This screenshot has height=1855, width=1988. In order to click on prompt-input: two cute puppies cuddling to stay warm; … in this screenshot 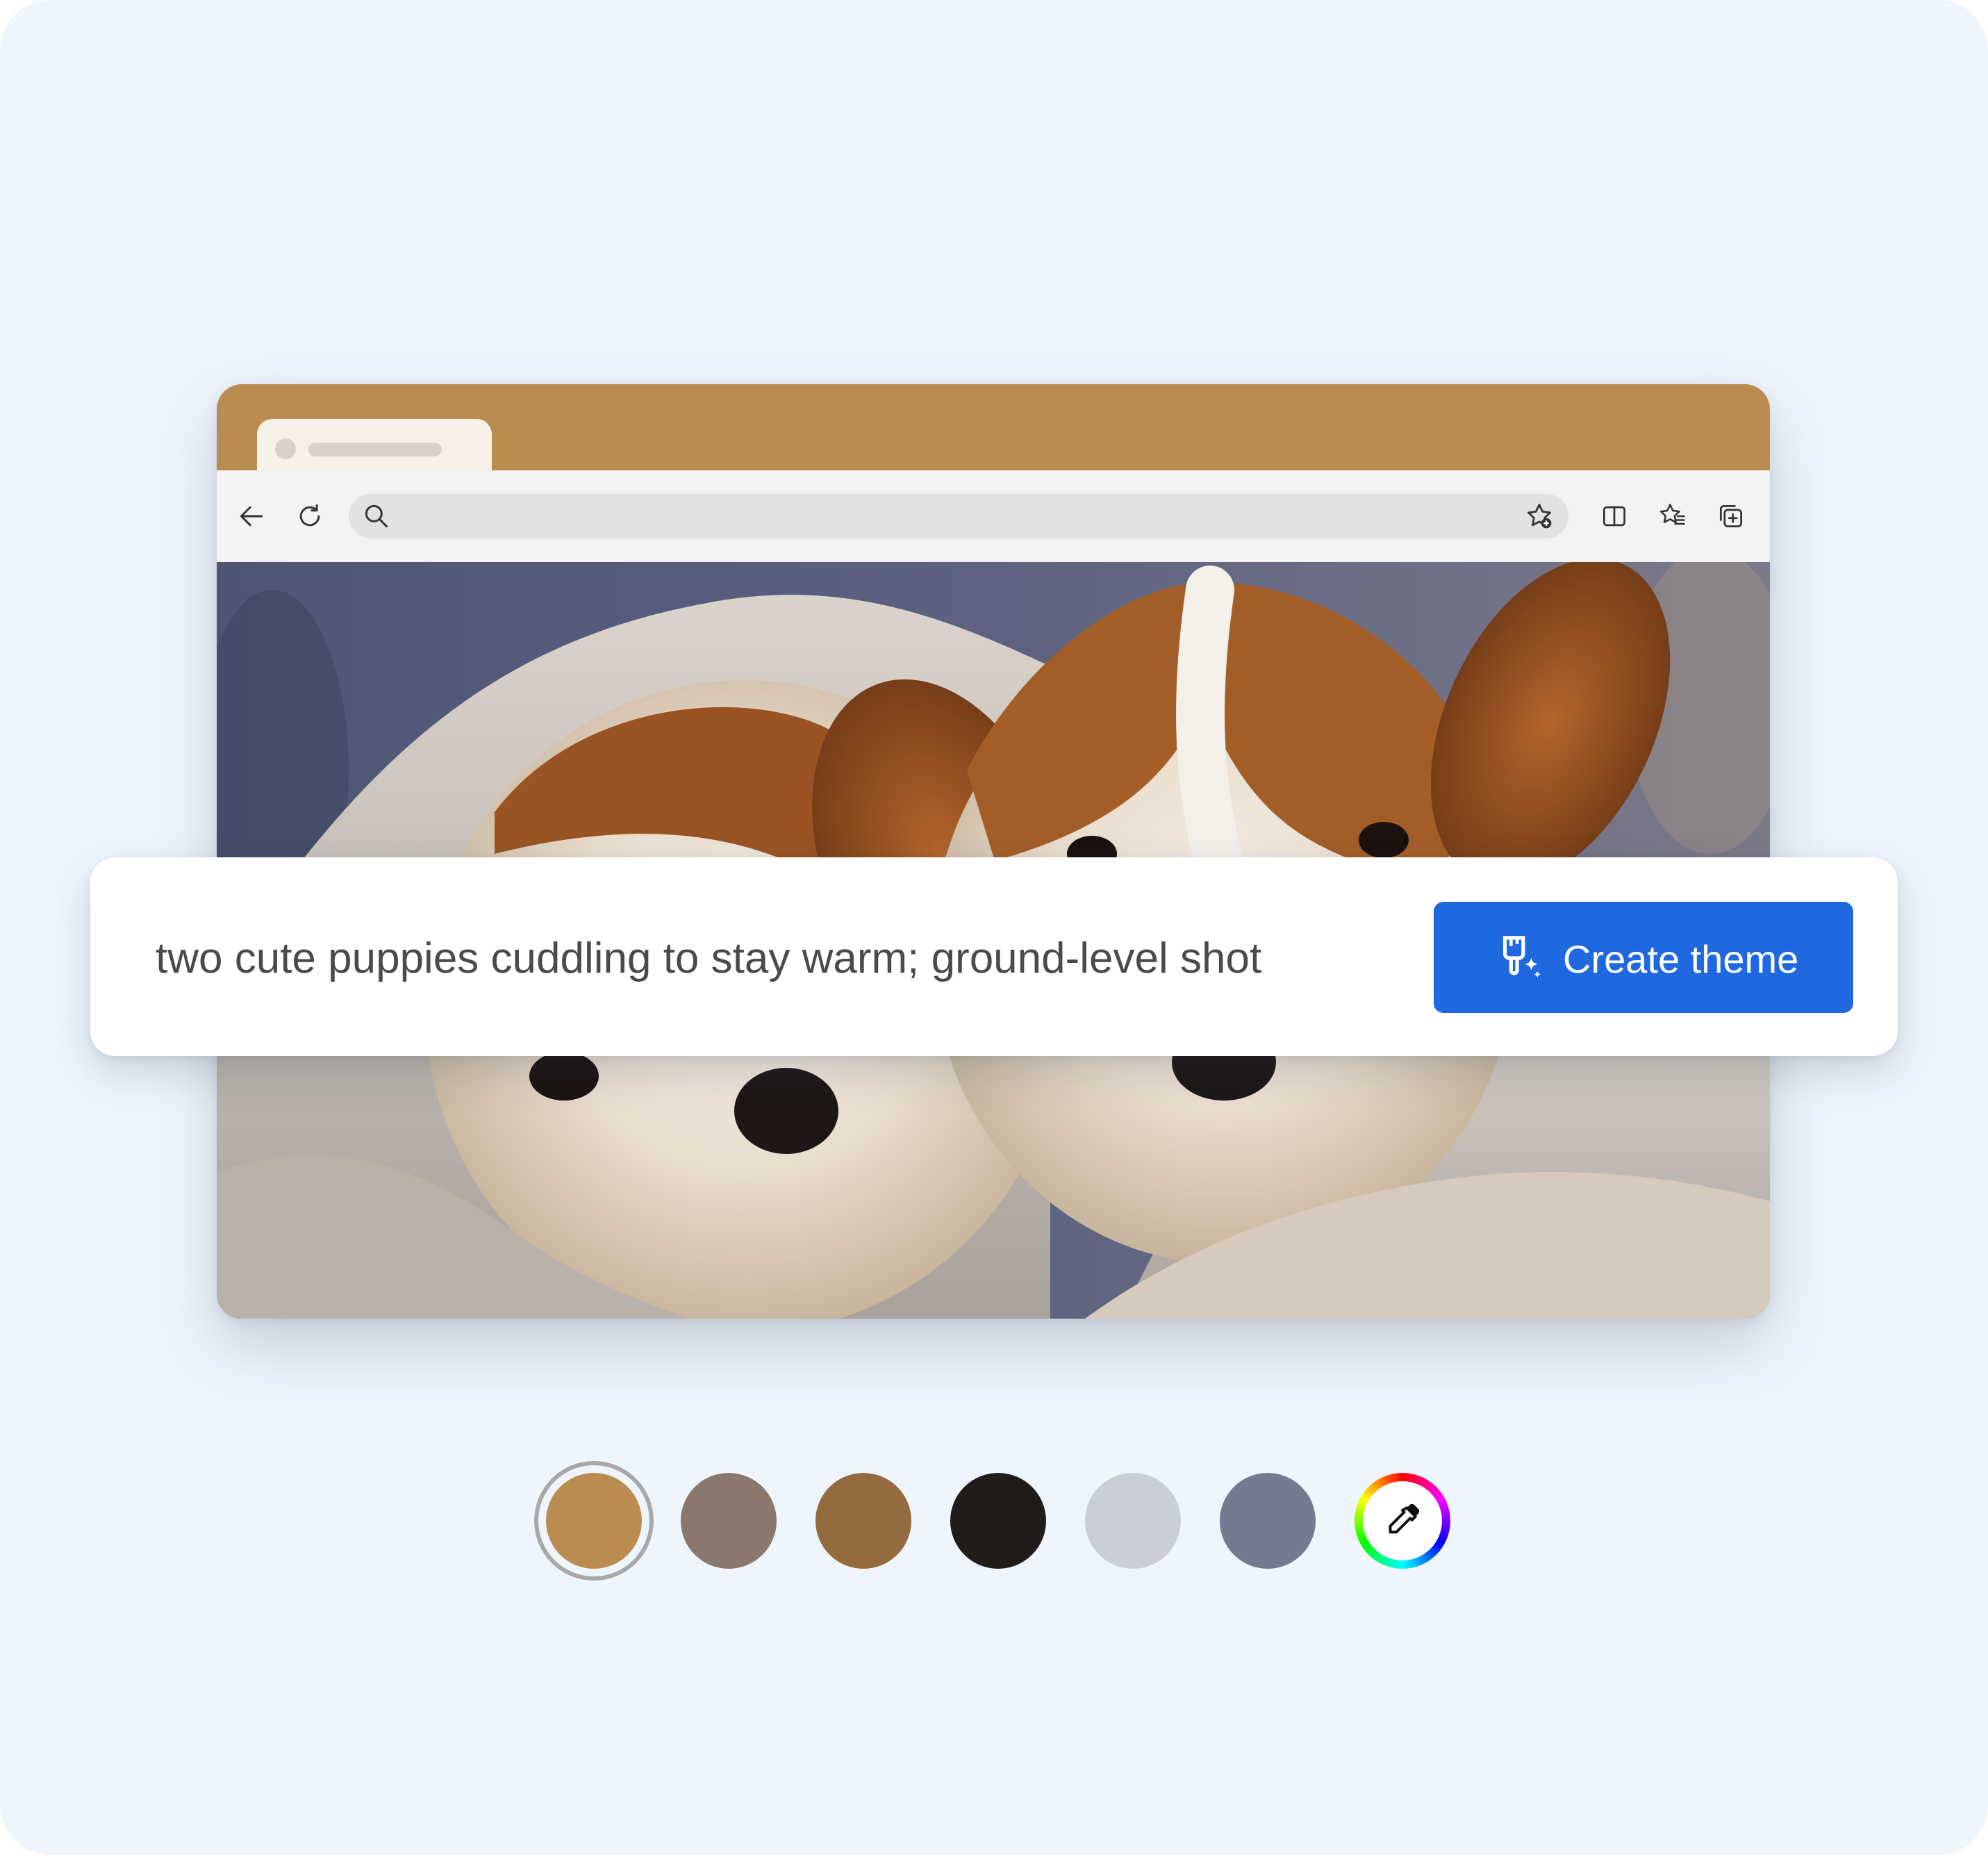, I will do `click(709, 958)`.